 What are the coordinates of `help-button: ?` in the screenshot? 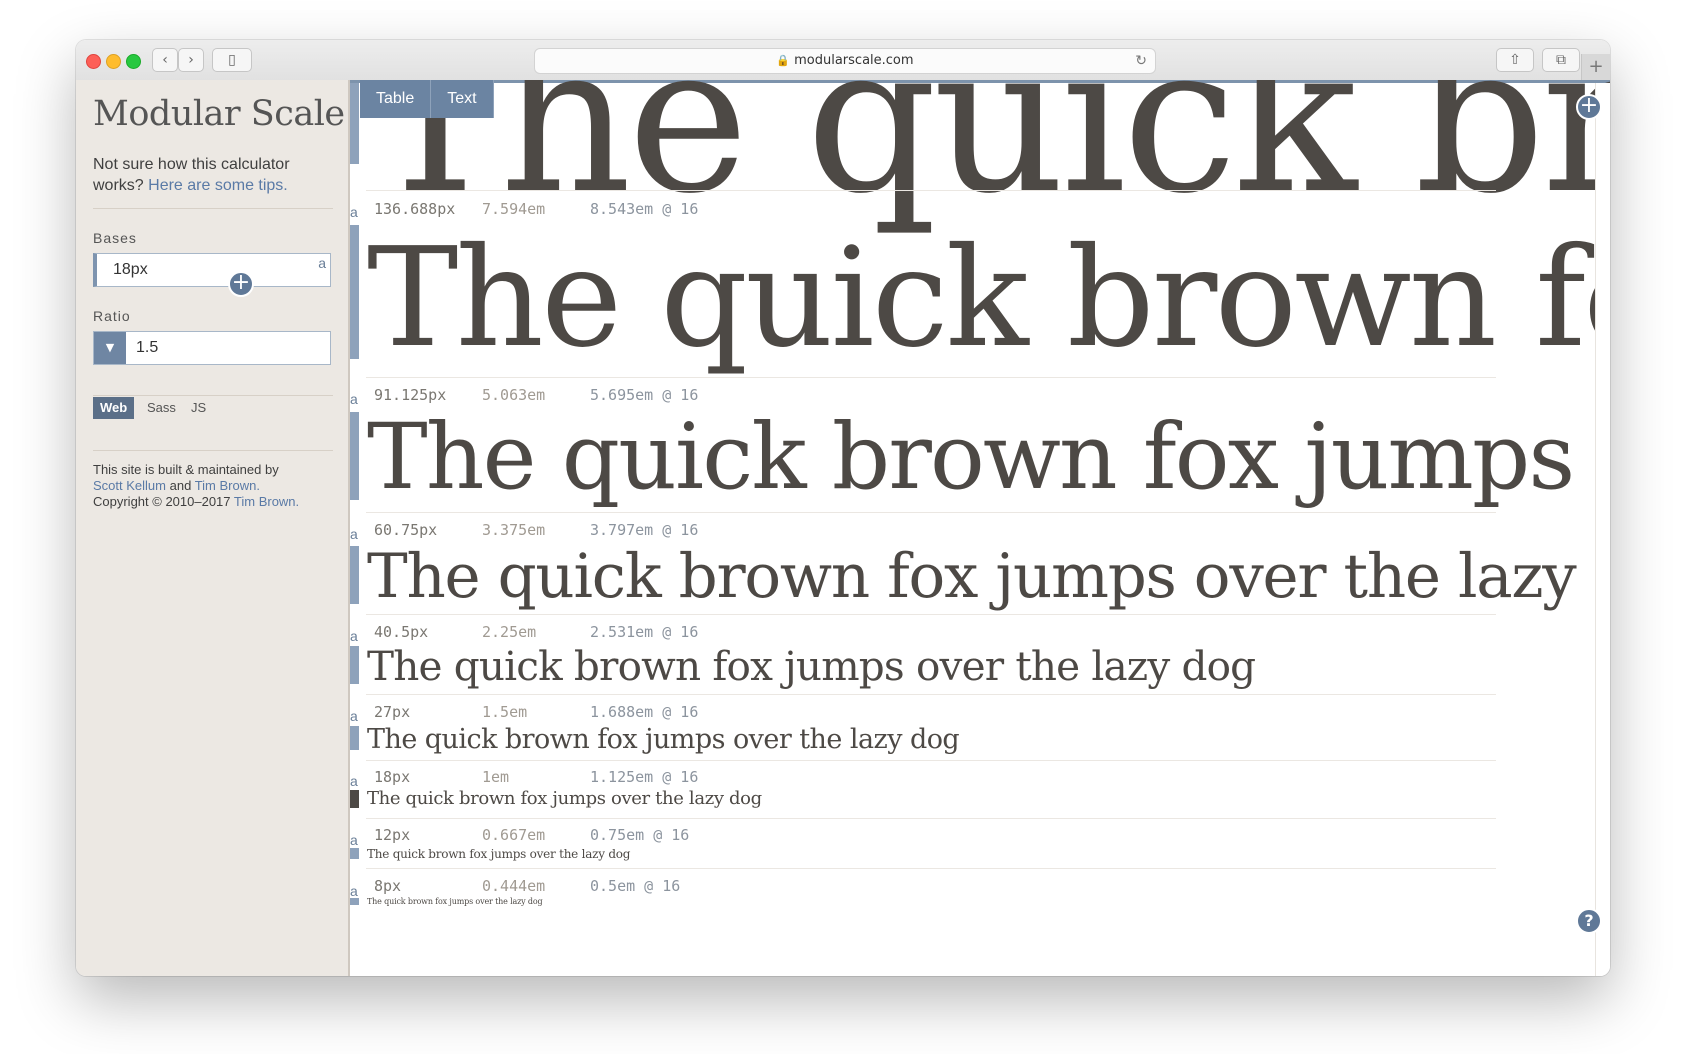 It's located at (1589, 921).